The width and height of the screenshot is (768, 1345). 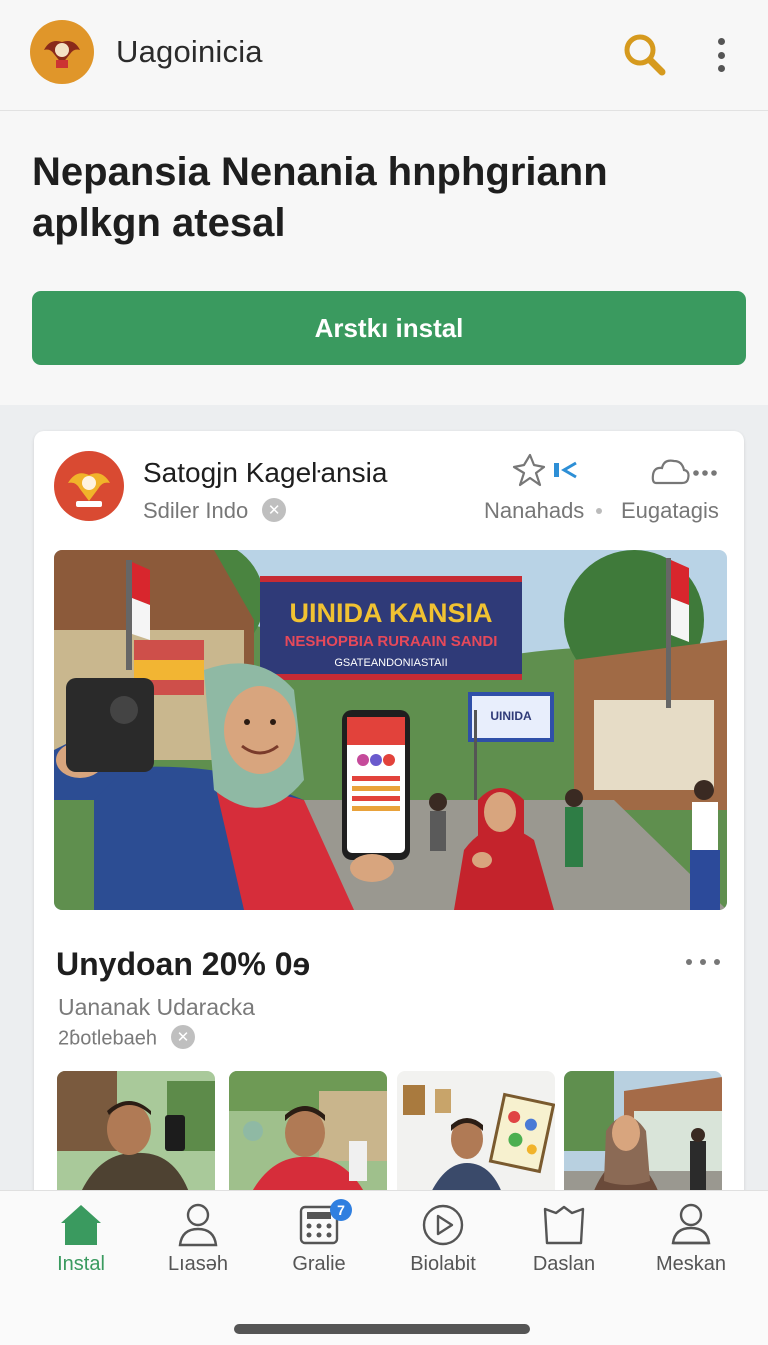 What do you see at coordinates (443, 1264) in the screenshot?
I see `nav-label-biolabit: Biolabit` at bounding box center [443, 1264].